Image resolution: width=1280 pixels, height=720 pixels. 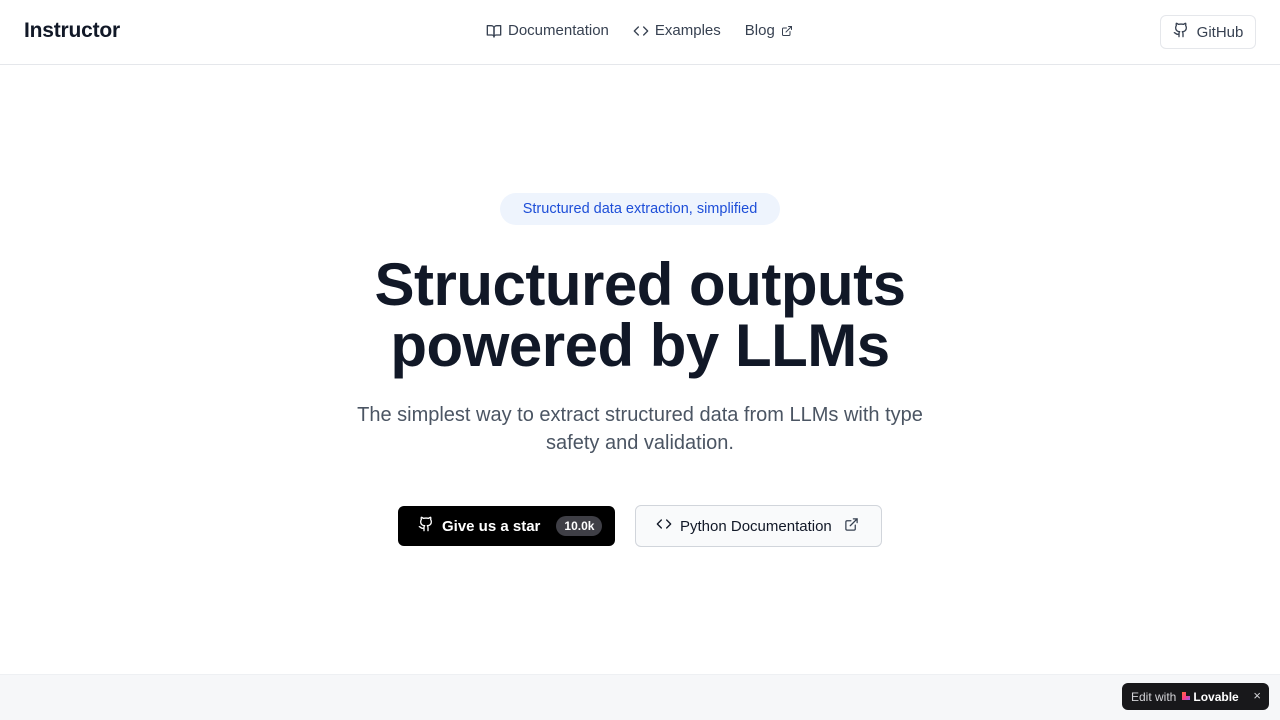 I want to click on book-icon, so click(x=494, y=31).